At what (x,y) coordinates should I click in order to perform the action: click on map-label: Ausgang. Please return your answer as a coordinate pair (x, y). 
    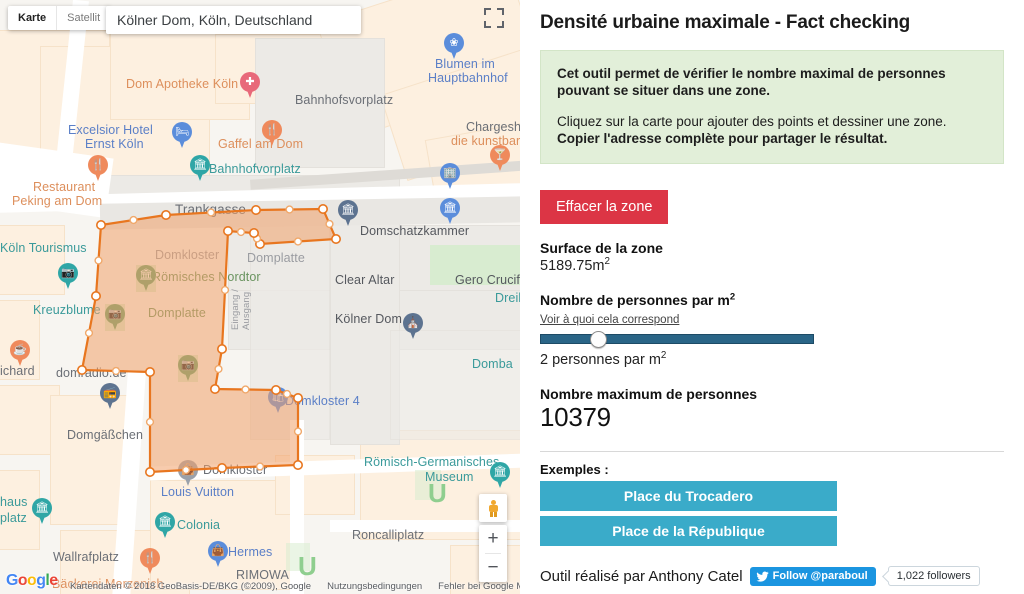
    Looking at the image, I should click on (246, 310).